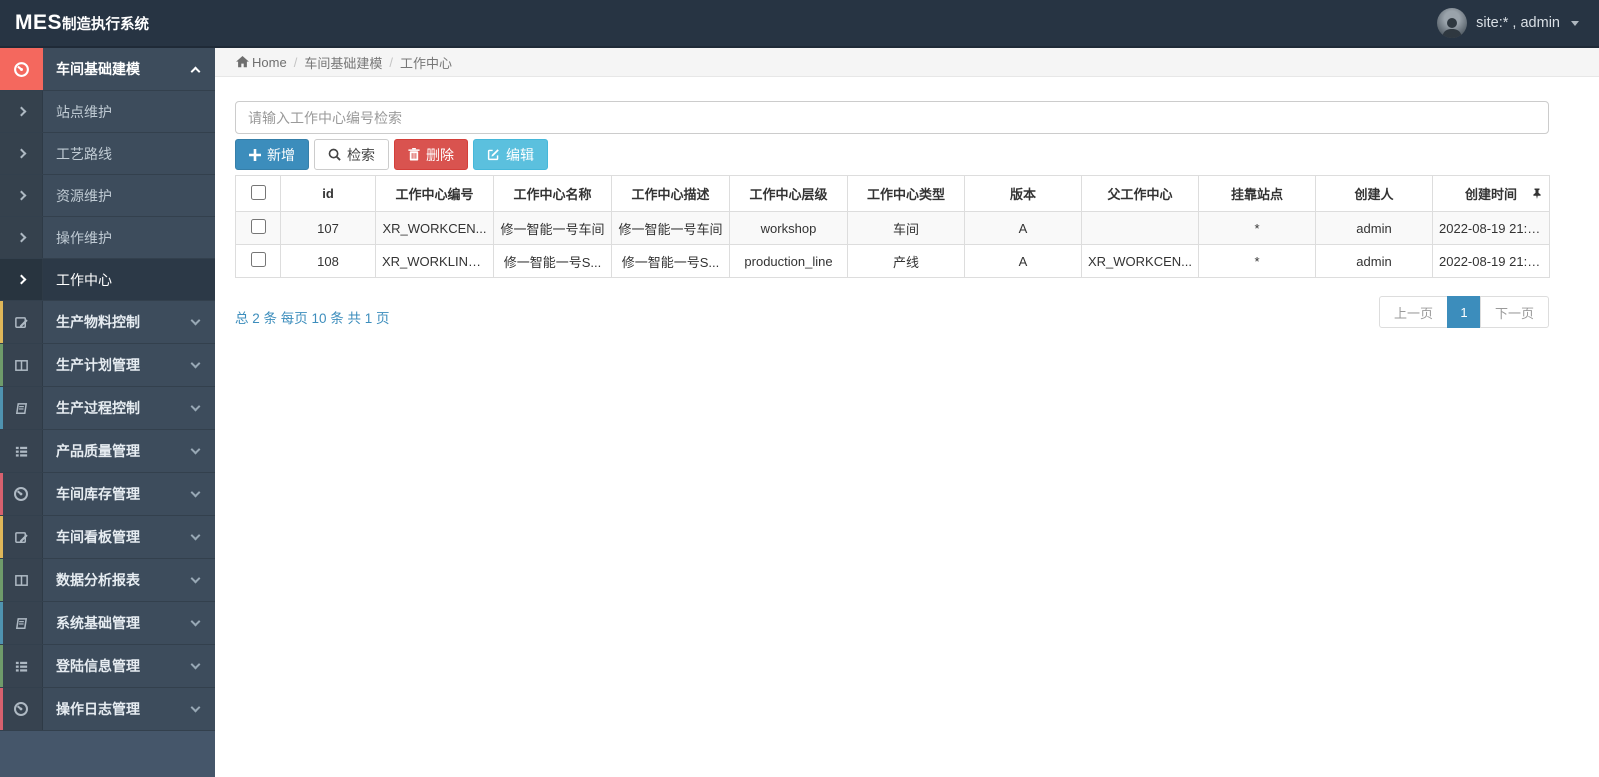 This screenshot has width=1599, height=777. I want to click on sidebar-group-login-info: 登陆信息管理, so click(107, 666).